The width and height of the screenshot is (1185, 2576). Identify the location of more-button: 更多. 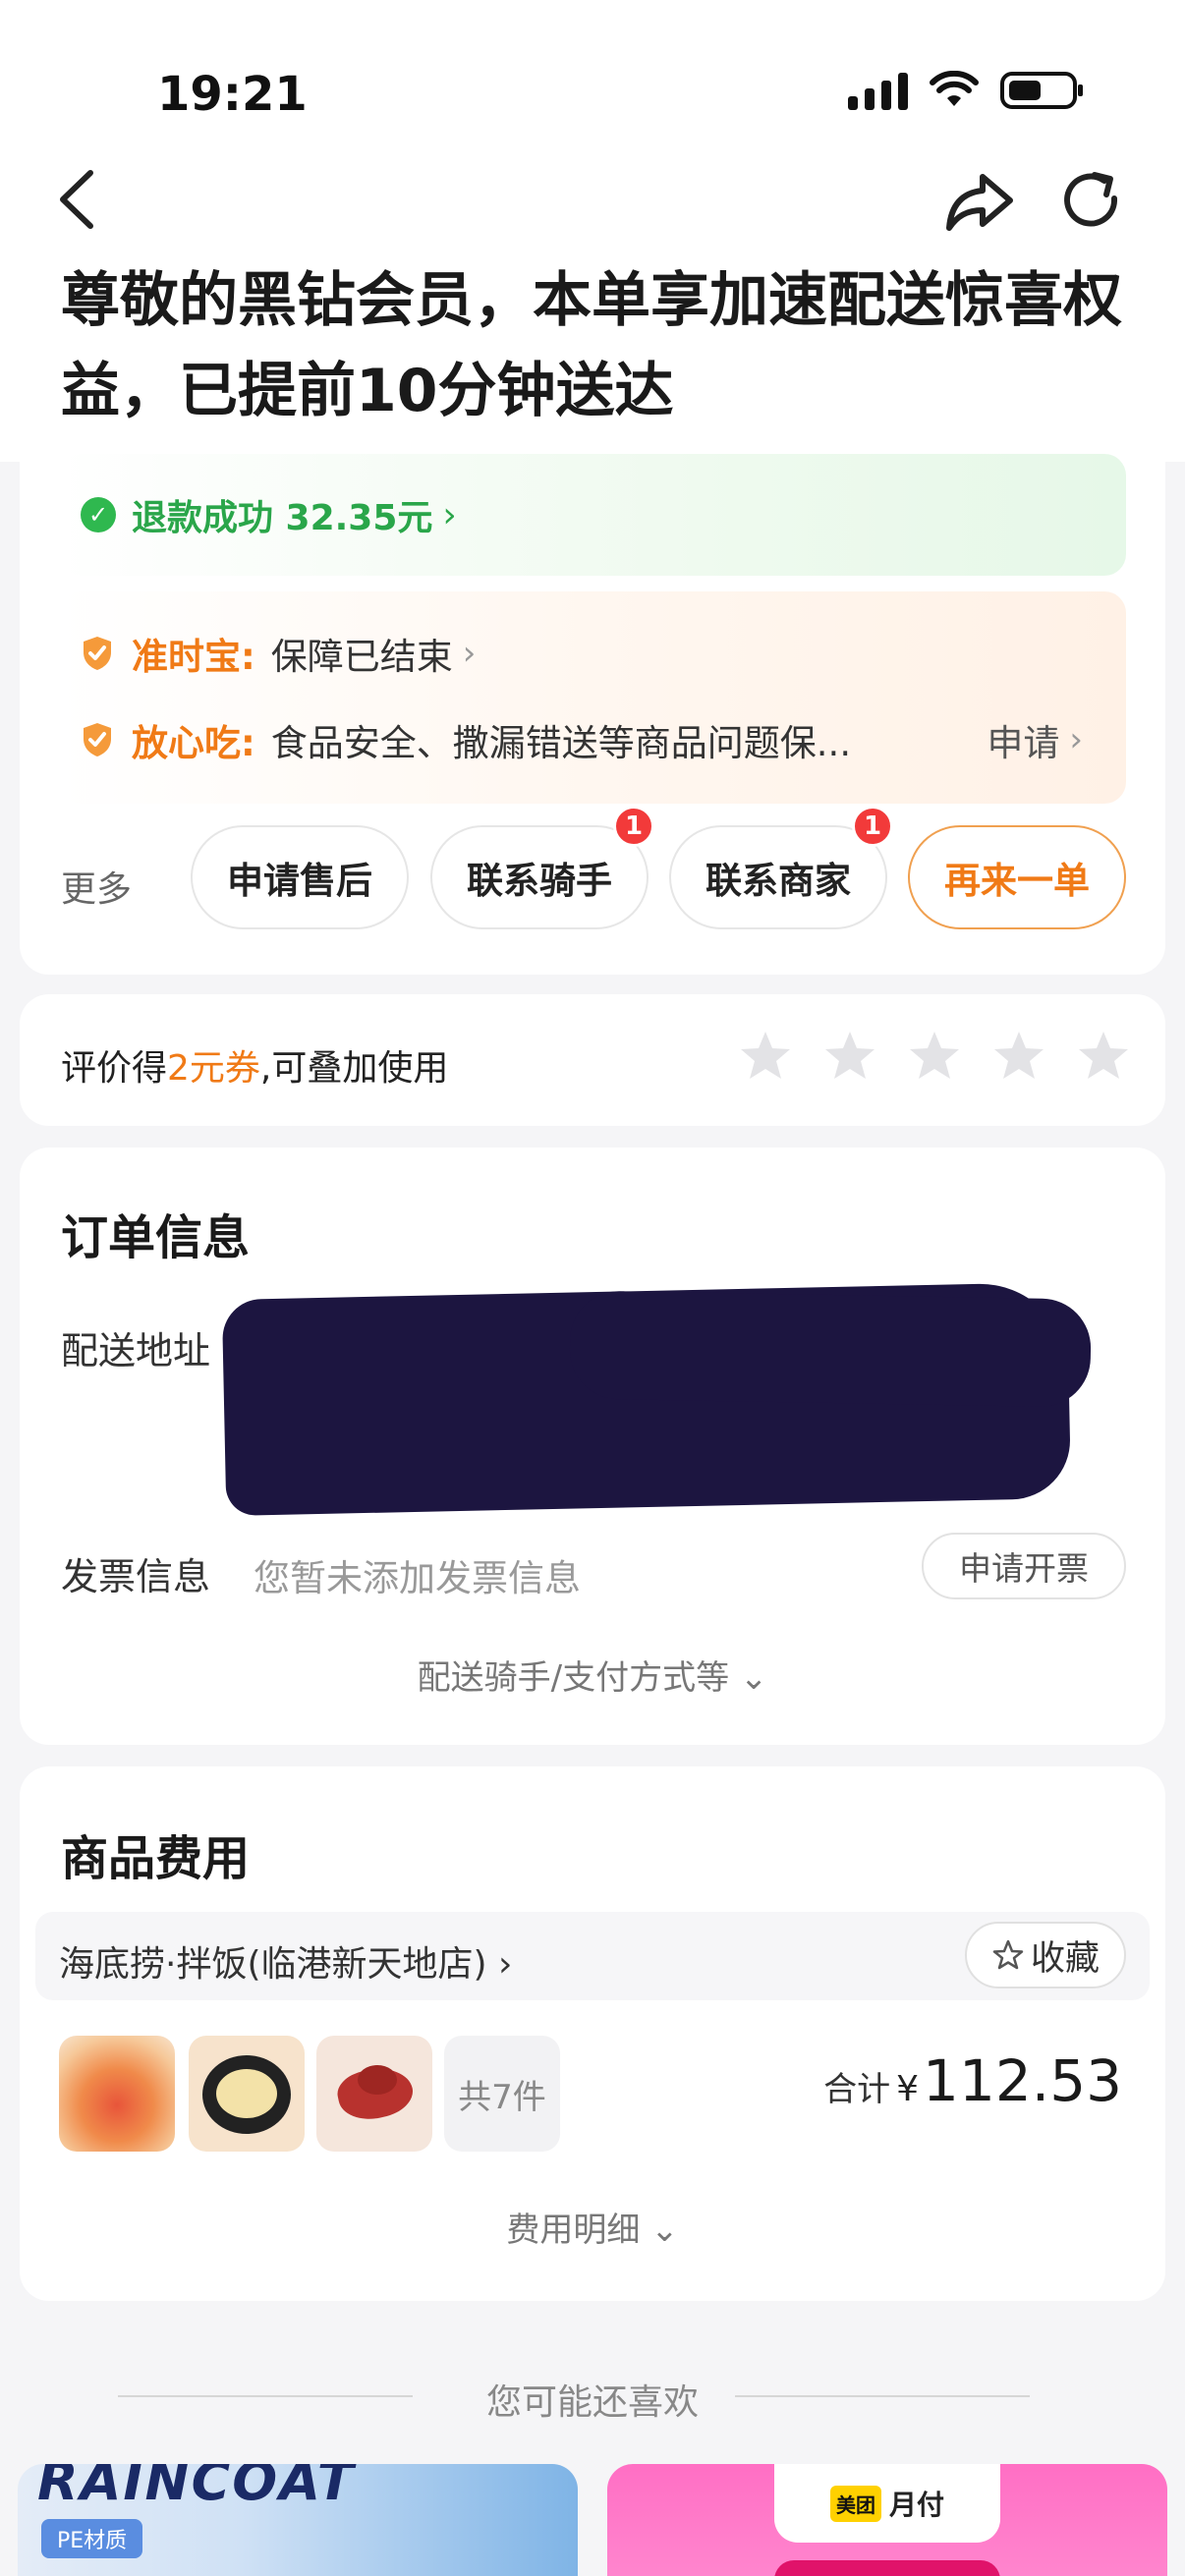
(97, 886).